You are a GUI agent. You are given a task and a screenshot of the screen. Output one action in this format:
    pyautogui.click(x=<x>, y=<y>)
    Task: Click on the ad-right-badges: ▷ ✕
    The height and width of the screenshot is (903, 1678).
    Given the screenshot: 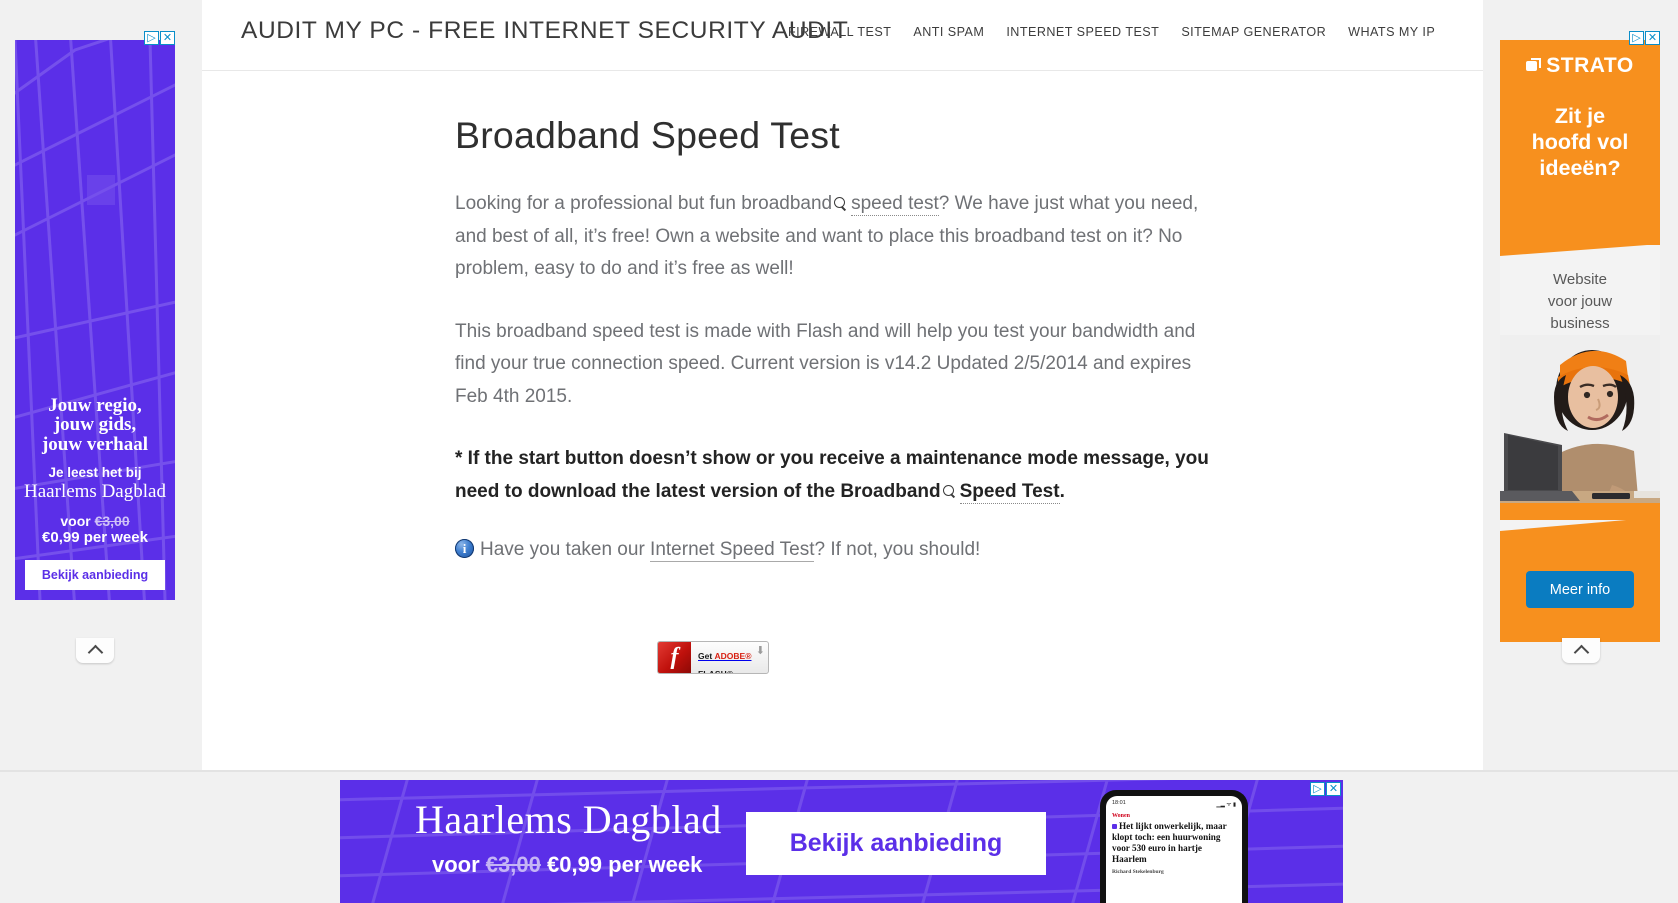 What is the action you would take?
    pyautogui.click(x=1644, y=38)
    